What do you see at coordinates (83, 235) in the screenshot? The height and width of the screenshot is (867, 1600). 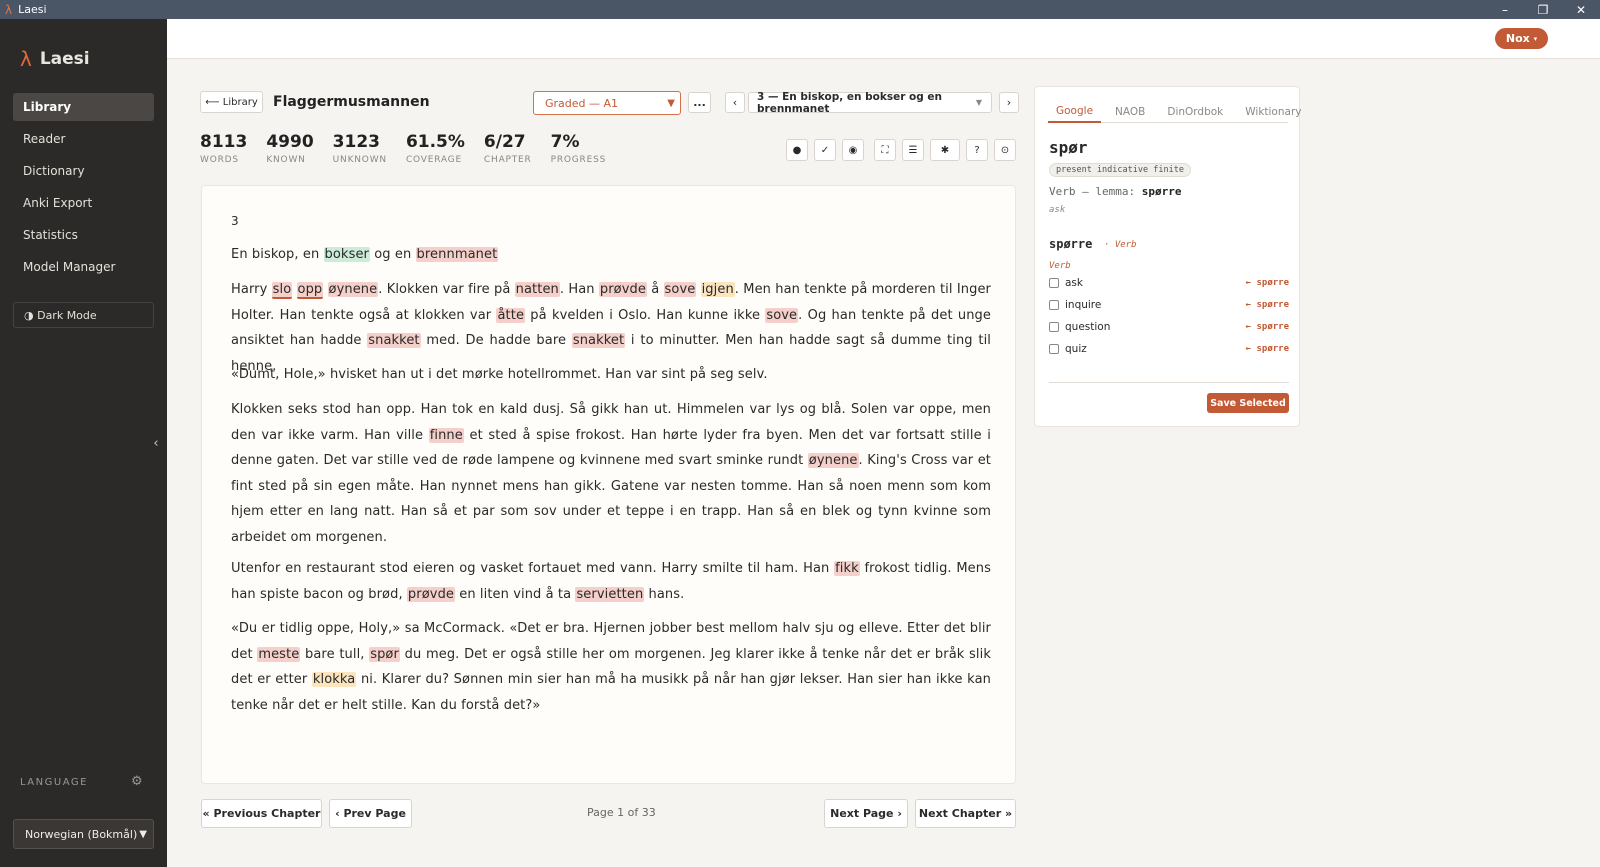 I see `sidebar-item-statistics: Statistics` at bounding box center [83, 235].